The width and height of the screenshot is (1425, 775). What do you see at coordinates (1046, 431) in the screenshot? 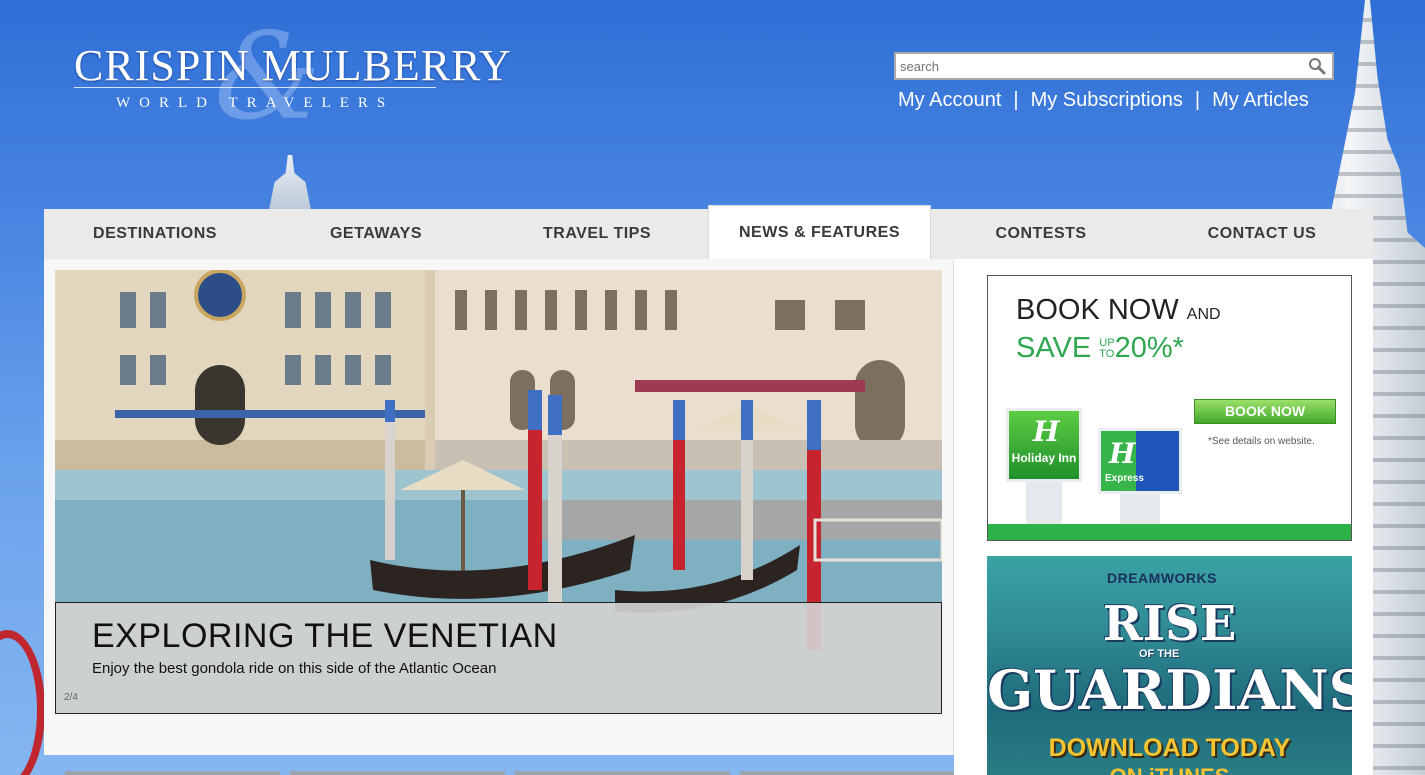
I see `holiday-inn-h-icon: H` at bounding box center [1046, 431].